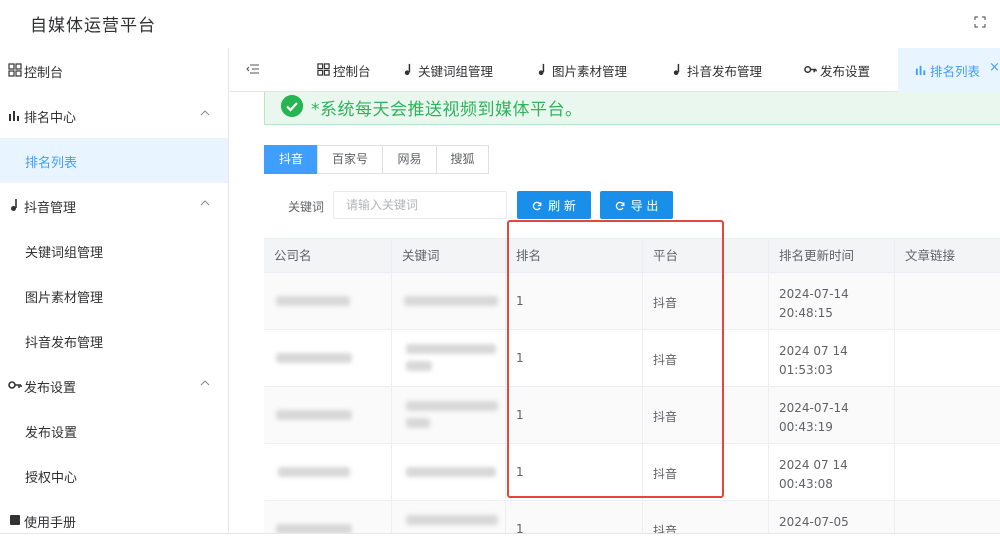 This screenshot has height=540, width=1000. What do you see at coordinates (586, 70) in the screenshot?
I see `tab-image-assets: 图片素材管理` at bounding box center [586, 70].